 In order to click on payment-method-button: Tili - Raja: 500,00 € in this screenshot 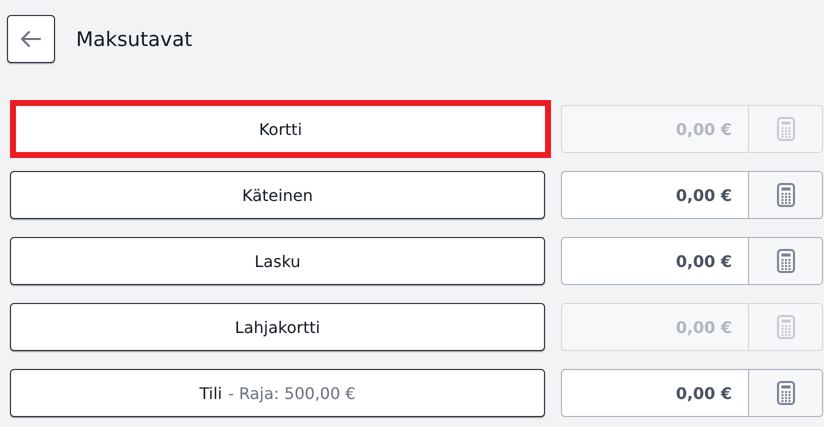, I will do `click(277, 393)`.